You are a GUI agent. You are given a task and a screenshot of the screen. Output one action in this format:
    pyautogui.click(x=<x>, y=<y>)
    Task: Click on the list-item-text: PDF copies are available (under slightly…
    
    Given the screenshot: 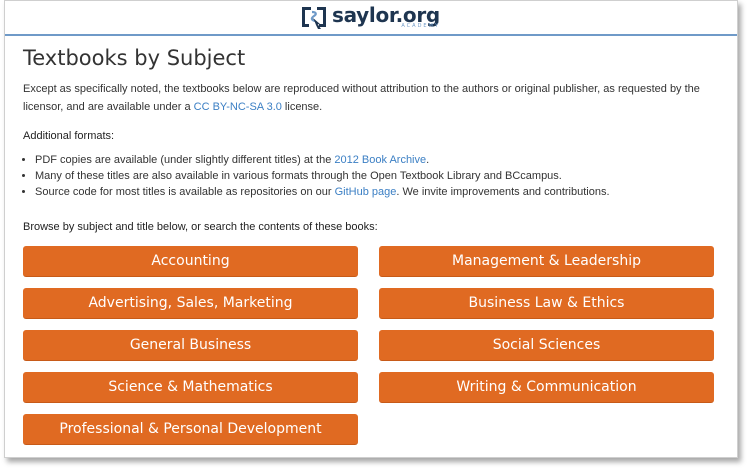 What is the action you would take?
    pyautogui.click(x=185, y=160)
    